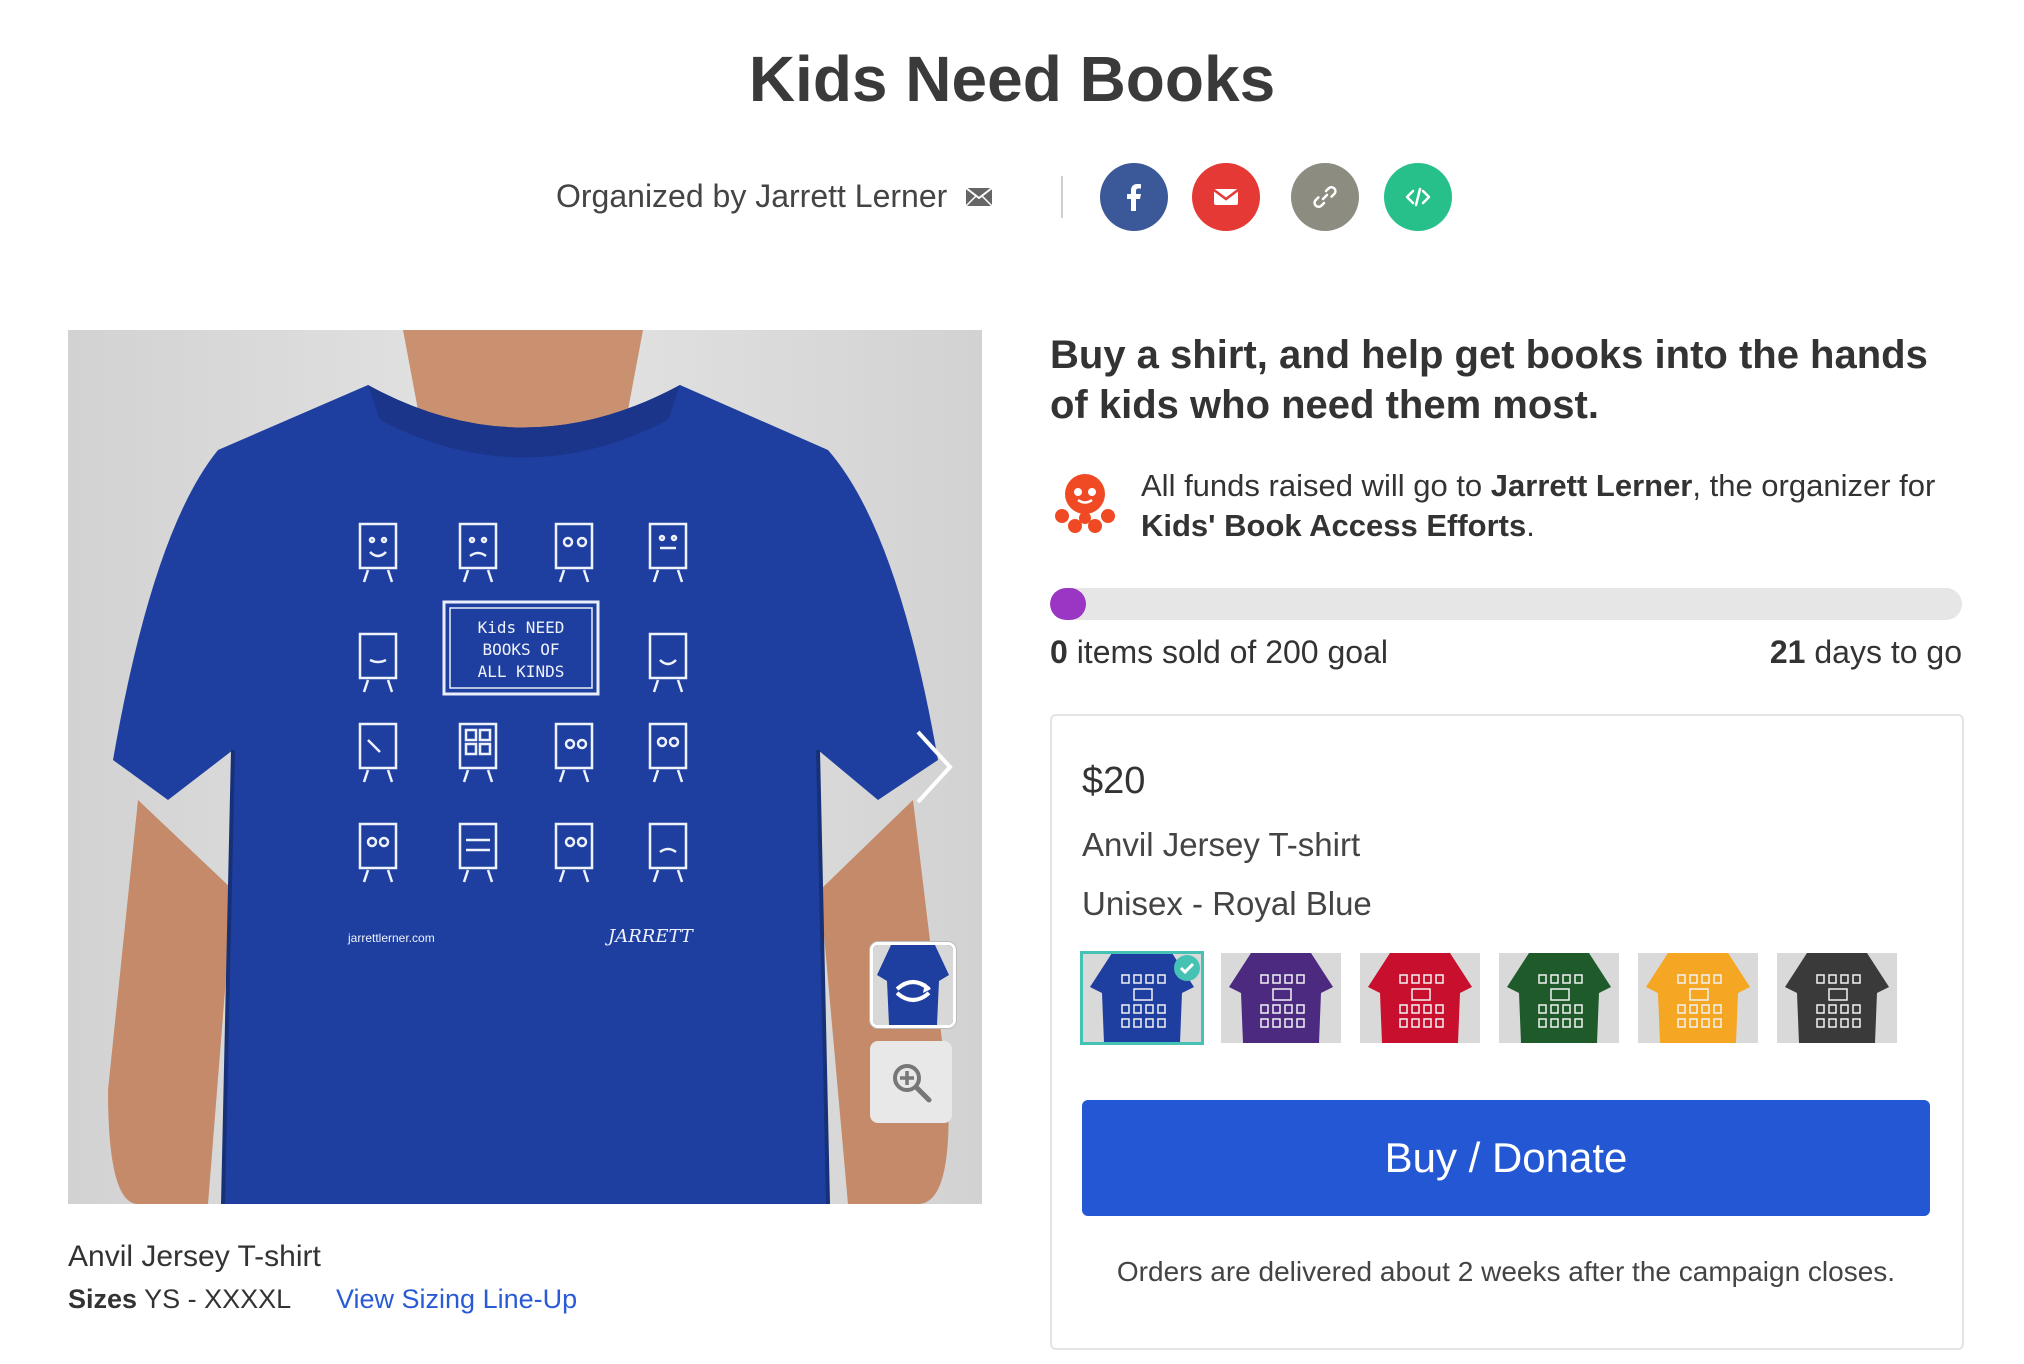  What do you see at coordinates (1334, 525) in the screenshot?
I see `funds-cause: Kids' Book Access Efforts` at bounding box center [1334, 525].